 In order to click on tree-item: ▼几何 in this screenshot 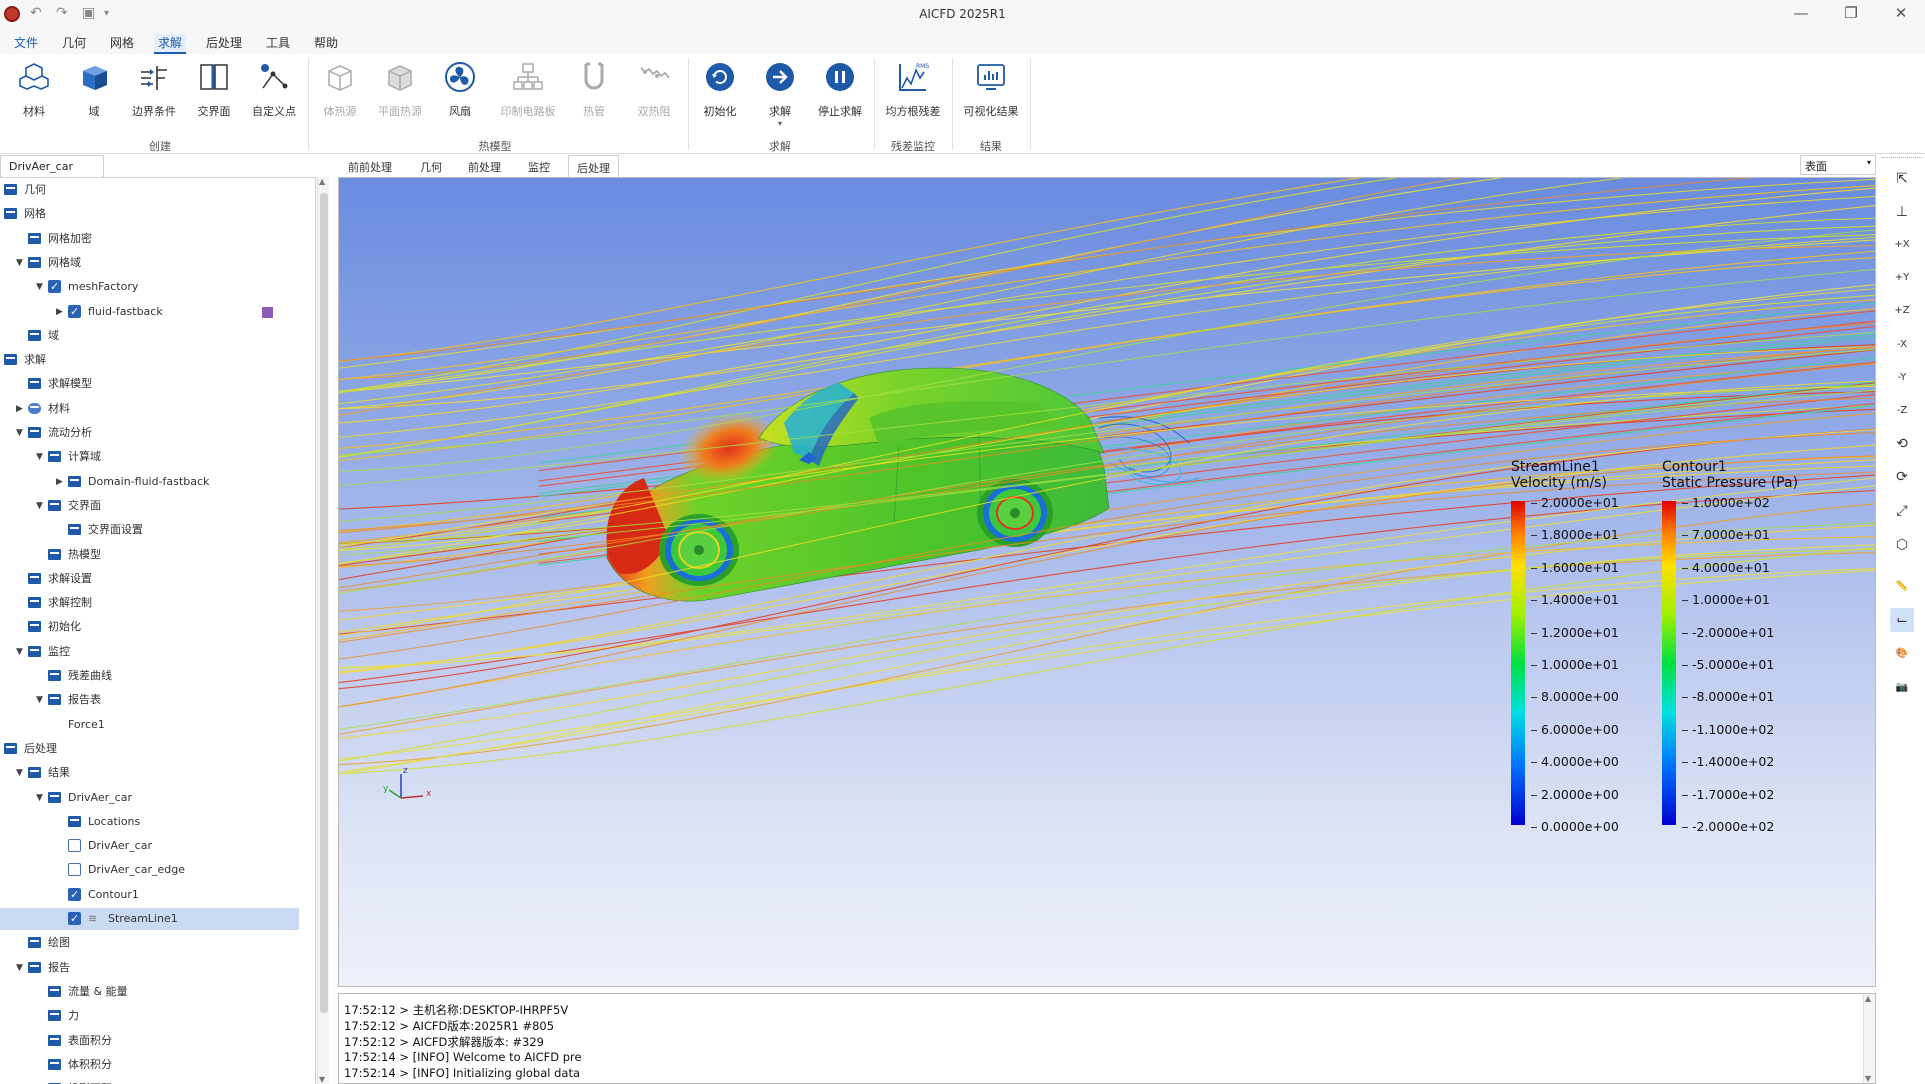, I will do `click(149, 190)`.